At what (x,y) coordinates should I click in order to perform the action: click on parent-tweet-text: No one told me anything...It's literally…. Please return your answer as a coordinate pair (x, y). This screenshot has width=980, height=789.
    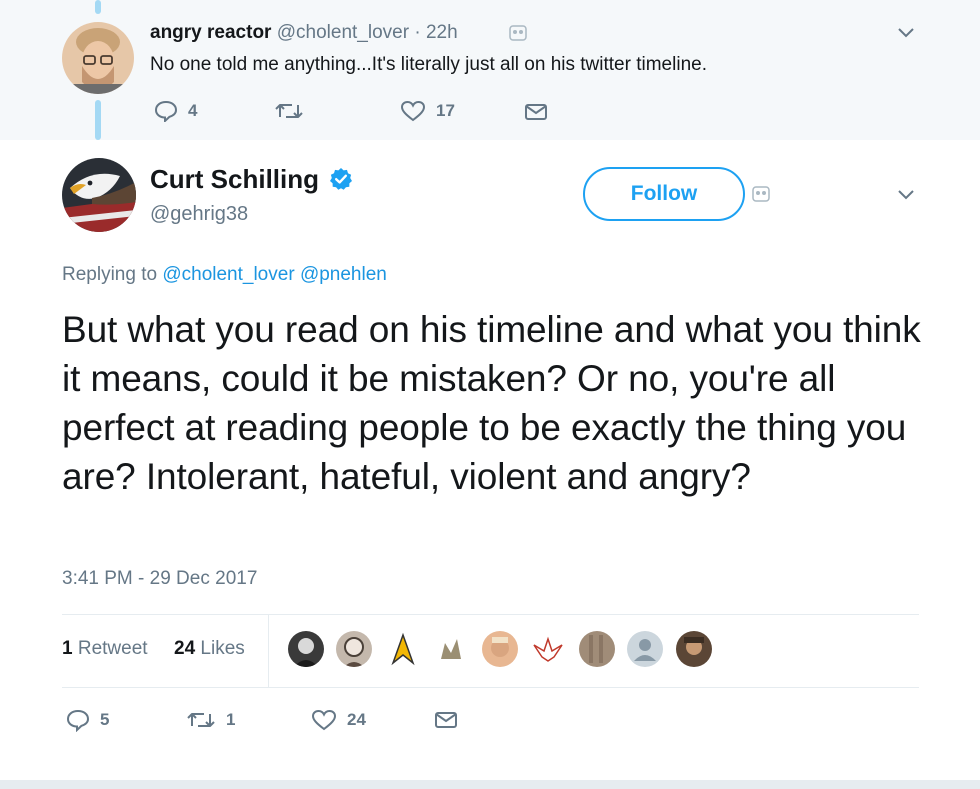
    Looking at the image, I should click on (428, 64).